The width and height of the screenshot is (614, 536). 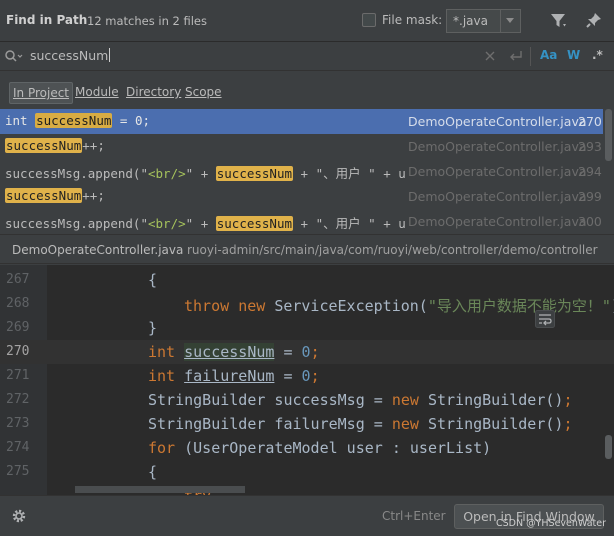 What do you see at coordinates (18, 447) in the screenshot?
I see `line-number: 274` at bounding box center [18, 447].